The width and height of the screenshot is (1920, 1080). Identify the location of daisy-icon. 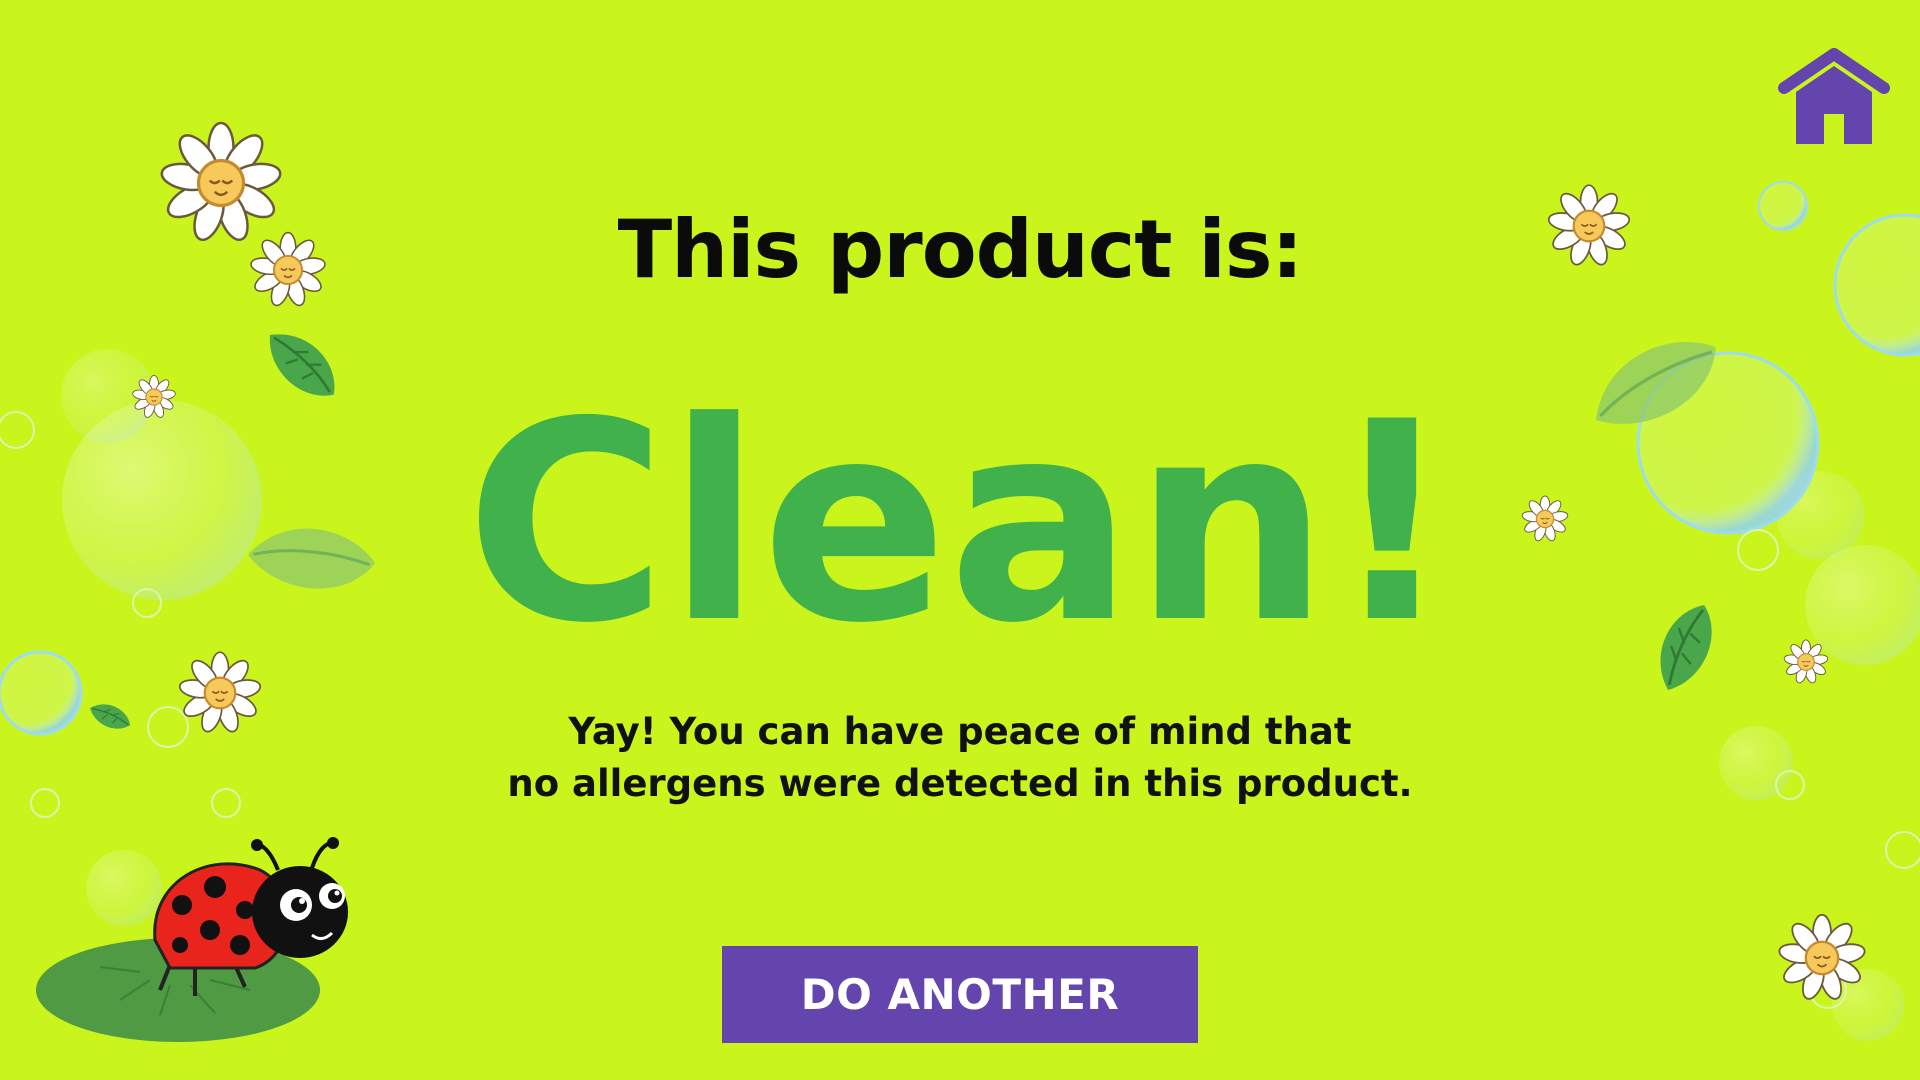
(1545, 519).